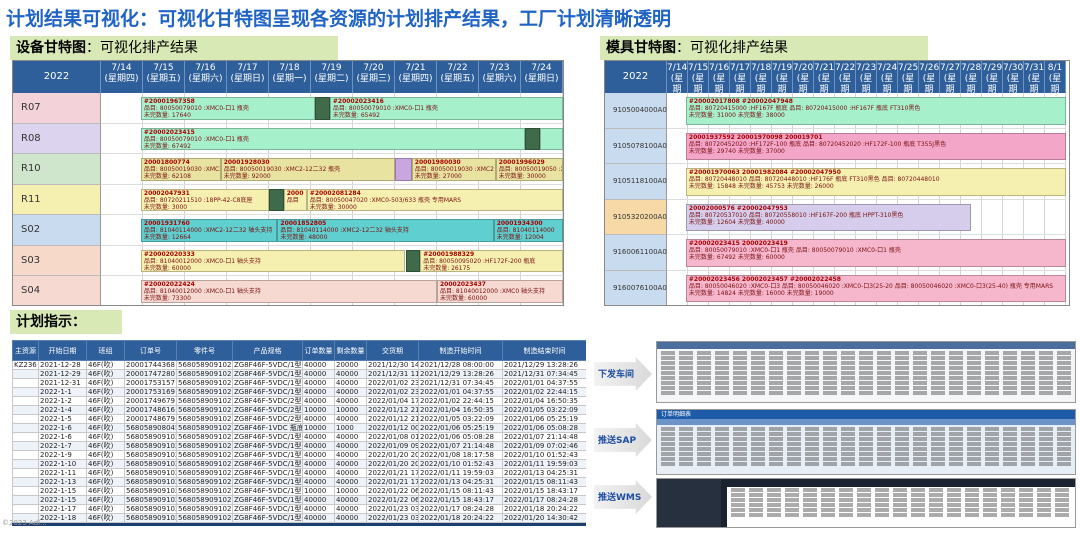 The width and height of the screenshot is (1080, 534). What do you see at coordinates (866, 373) in the screenshot?
I see `workshop-screenshot-rows` at bounding box center [866, 373].